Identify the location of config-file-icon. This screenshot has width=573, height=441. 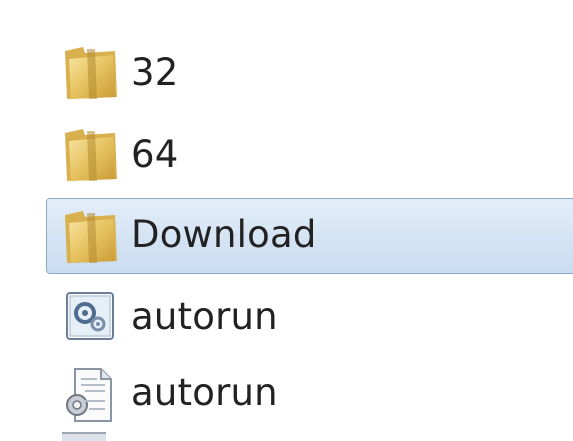
(91, 396).